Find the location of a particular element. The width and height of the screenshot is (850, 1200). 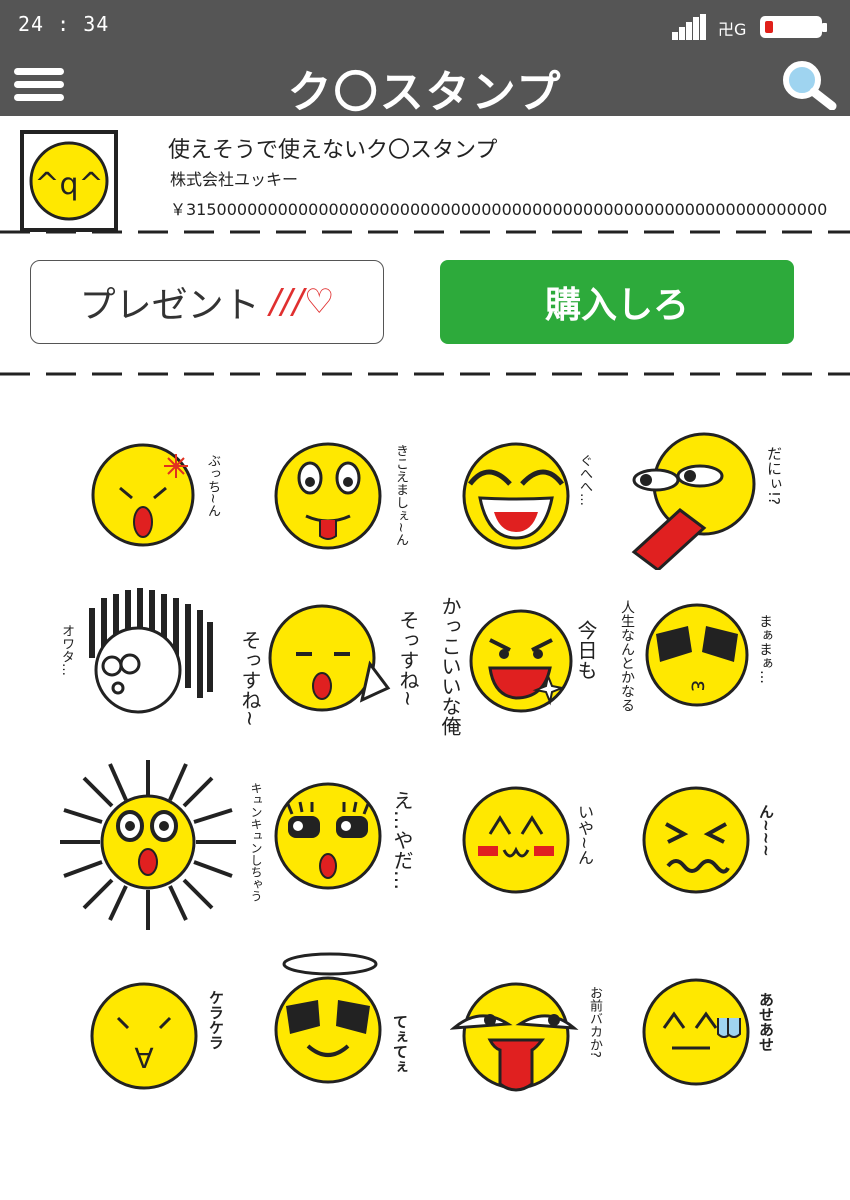

sticker-iyan: いや~ん is located at coordinates (535, 844).